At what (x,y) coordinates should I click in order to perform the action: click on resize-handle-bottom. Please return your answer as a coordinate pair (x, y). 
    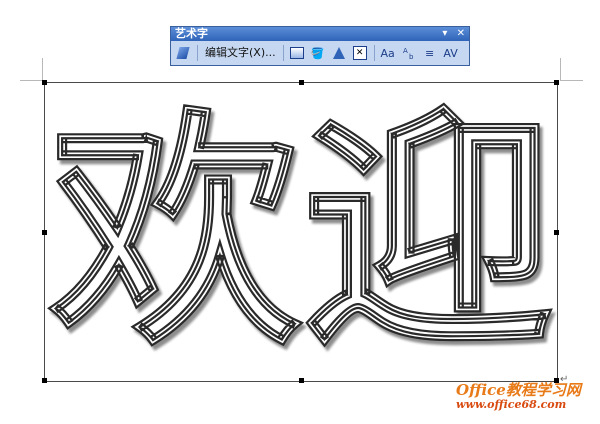
    Looking at the image, I should click on (301, 380).